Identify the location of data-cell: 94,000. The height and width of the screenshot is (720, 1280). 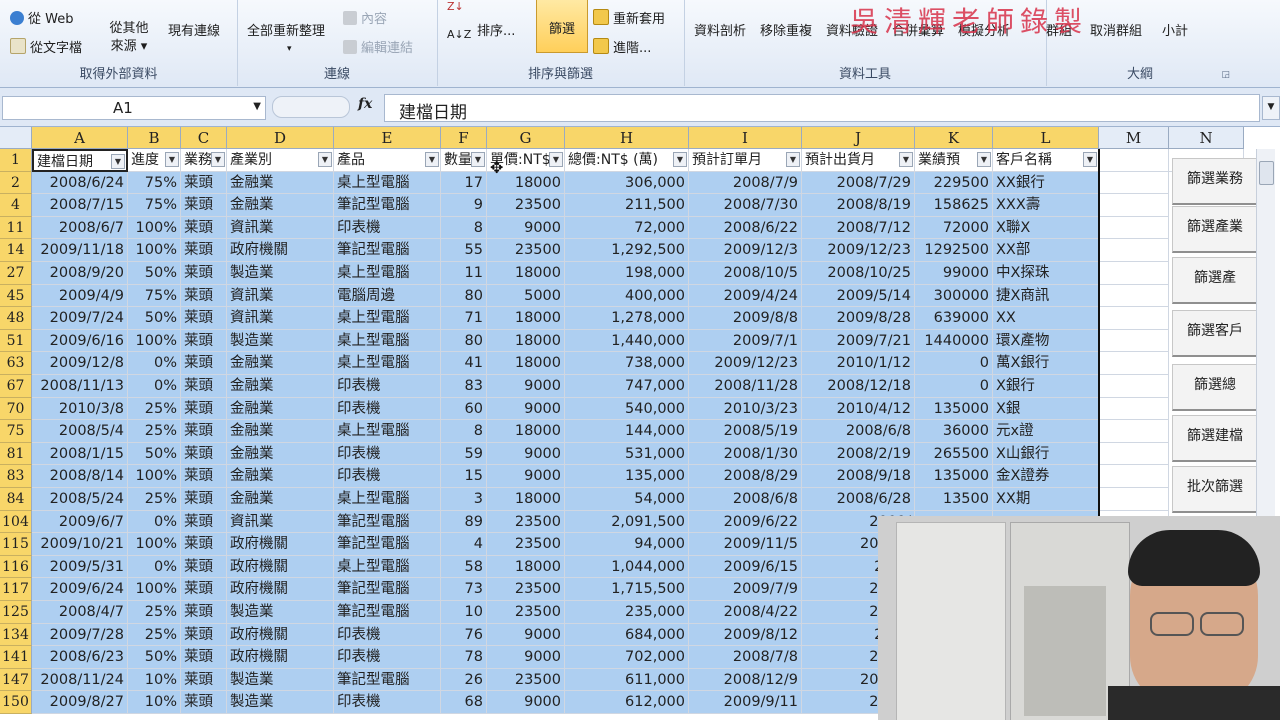
(627, 544).